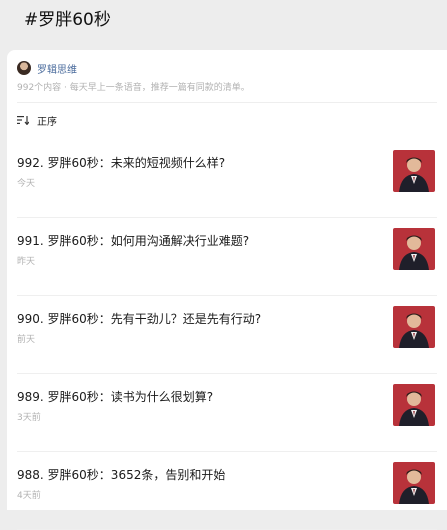 The height and width of the screenshot is (530, 447). Describe the element at coordinates (23, 120) in the screenshot. I see `sort-icon` at that location.